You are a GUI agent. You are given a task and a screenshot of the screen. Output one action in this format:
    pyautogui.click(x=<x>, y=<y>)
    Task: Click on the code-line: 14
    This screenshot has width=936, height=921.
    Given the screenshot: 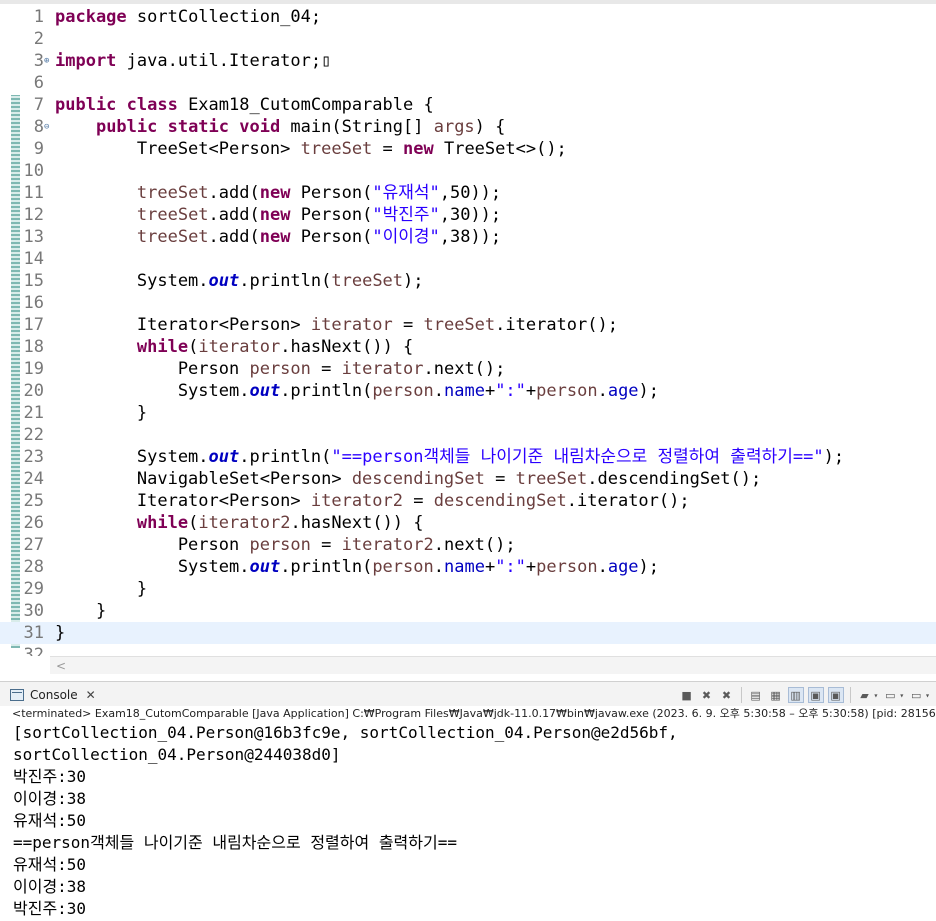 What is the action you would take?
    pyautogui.click(x=468, y=259)
    